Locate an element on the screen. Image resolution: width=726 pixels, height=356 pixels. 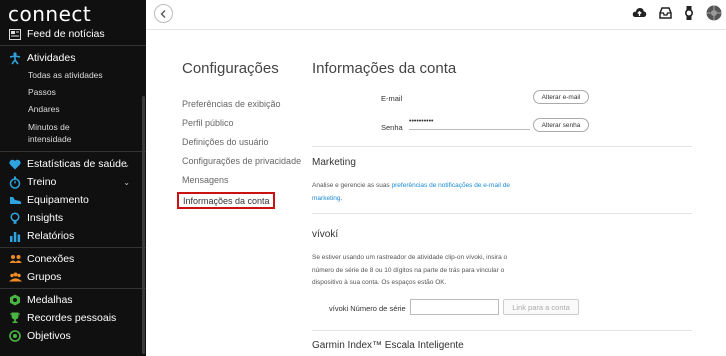
marketing-text-before: Analise e gerencie as suas is located at coordinates (352, 185).